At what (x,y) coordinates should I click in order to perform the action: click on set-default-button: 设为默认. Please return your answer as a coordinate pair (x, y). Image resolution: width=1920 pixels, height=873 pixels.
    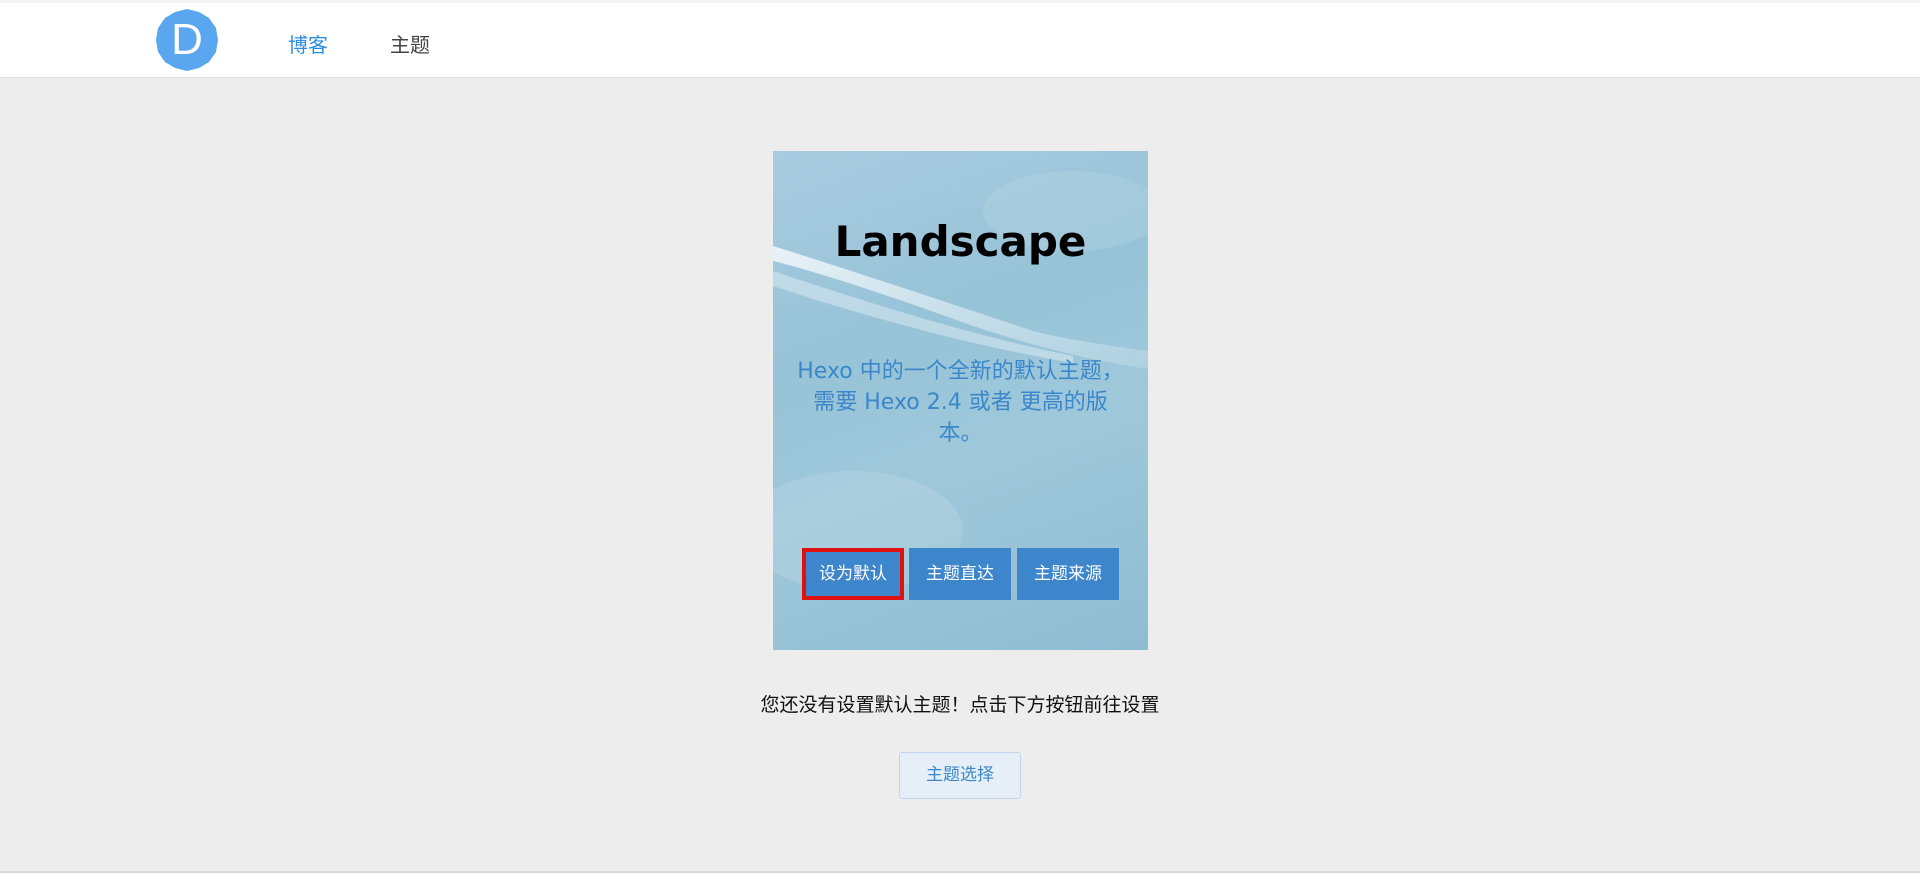
    Looking at the image, I should click on (853, 574).